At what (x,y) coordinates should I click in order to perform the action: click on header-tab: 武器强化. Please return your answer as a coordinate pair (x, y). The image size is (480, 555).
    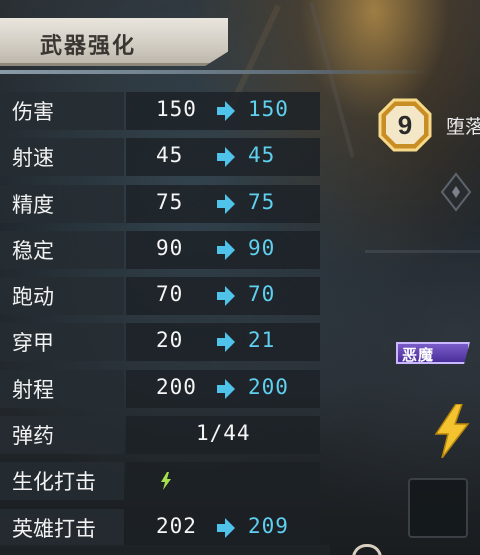
    Looking at the image, I should click on (114, 42).